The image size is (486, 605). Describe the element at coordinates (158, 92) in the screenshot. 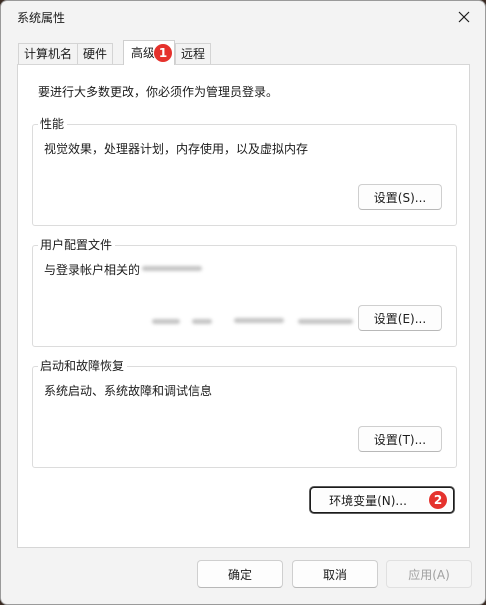

I see `admin-note: 要进行大多数更改，你必须作为管理员登录。` at that location.